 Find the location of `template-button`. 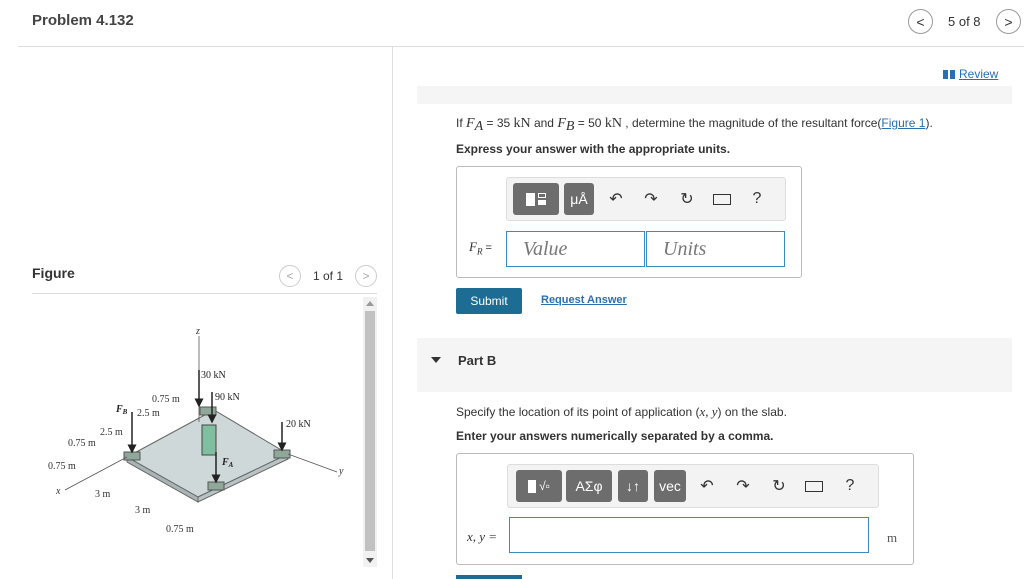

template-button is located at coordinates (536, 199).